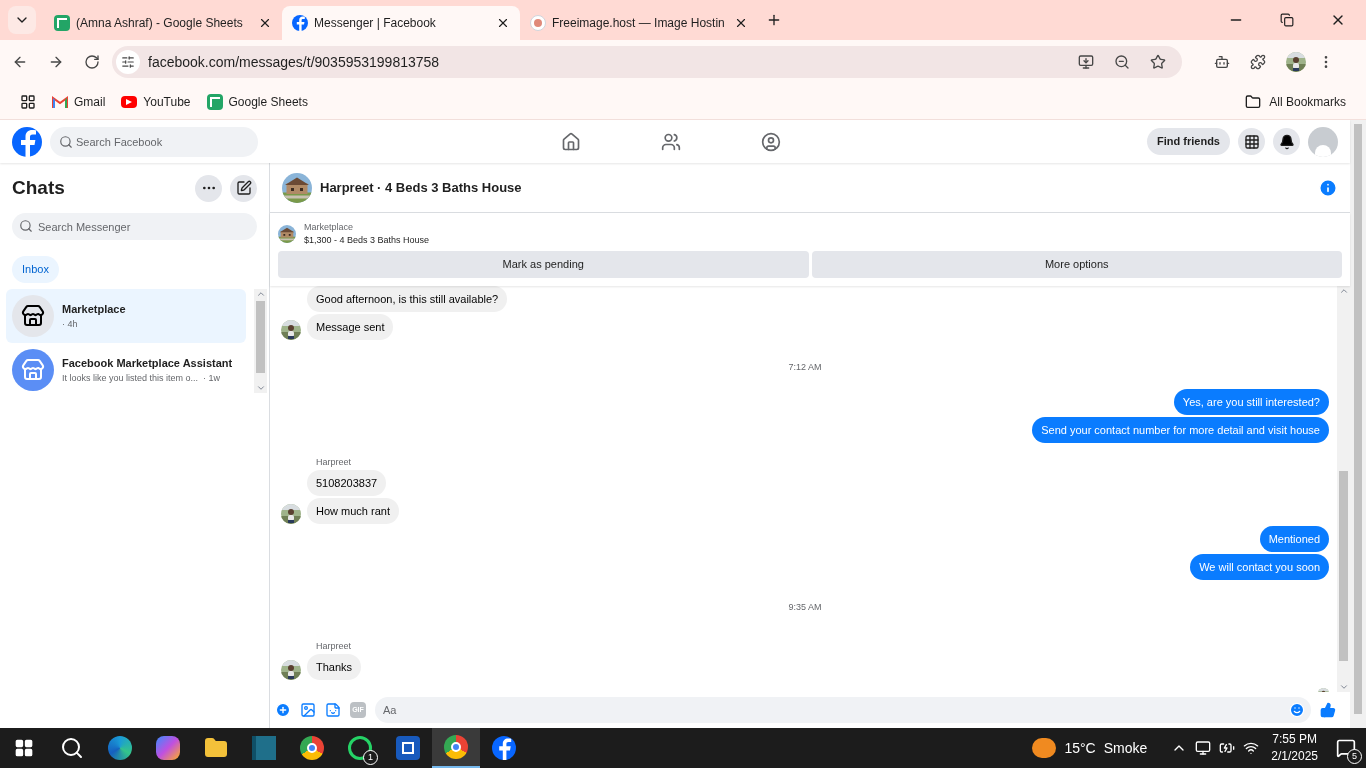 The height and width of the screenshot is (768, 1366). I want to click on listing-action-button: More options, so click(1076, 264).